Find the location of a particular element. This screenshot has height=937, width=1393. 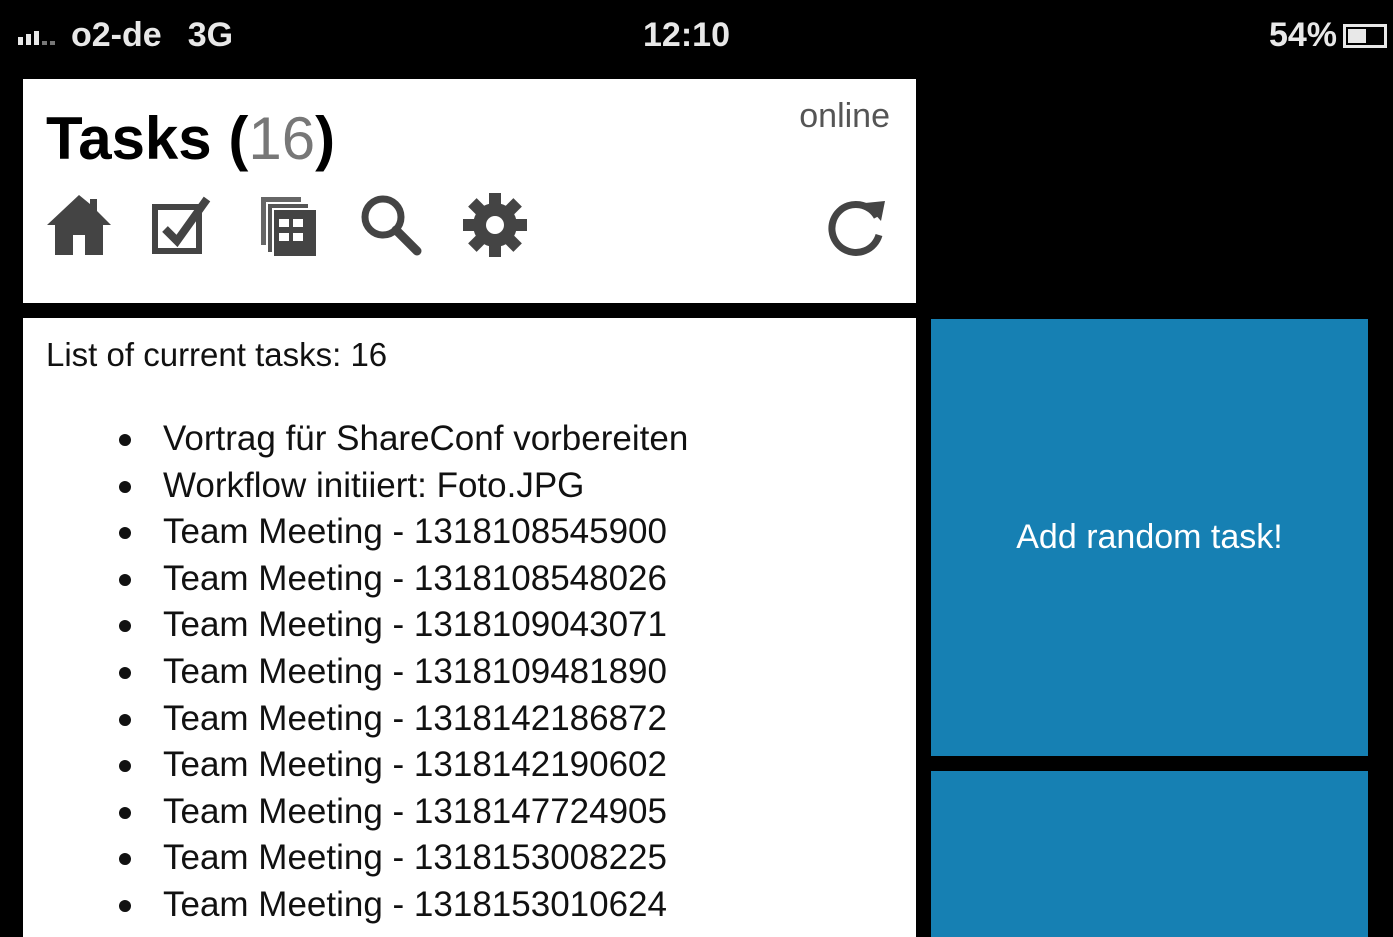

task-list-item: Team Meeting - 1318142190602 is located at coordinates (403, 765).